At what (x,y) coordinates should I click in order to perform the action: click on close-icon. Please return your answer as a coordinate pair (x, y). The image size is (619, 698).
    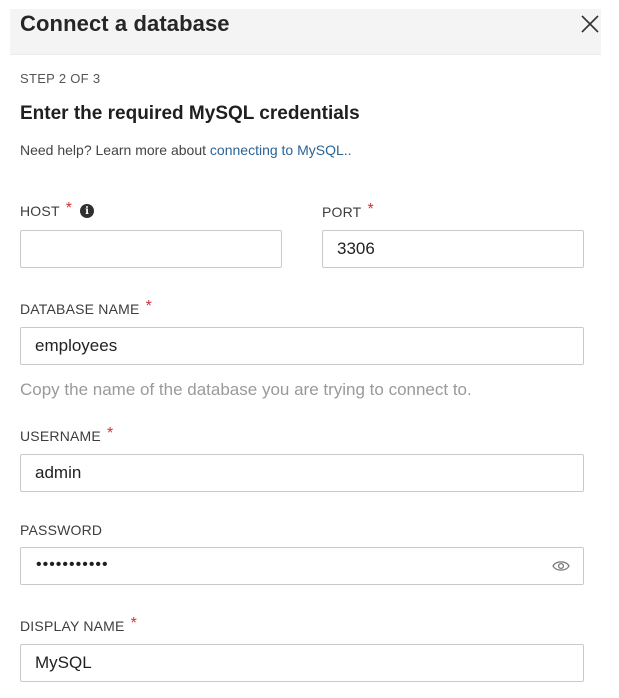
    Looking at the image, I should click on (590, 24).